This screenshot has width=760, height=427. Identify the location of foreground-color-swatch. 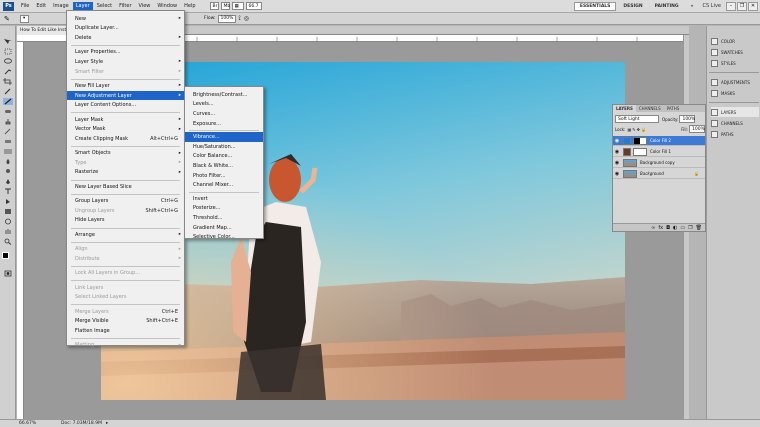
(5, 255).